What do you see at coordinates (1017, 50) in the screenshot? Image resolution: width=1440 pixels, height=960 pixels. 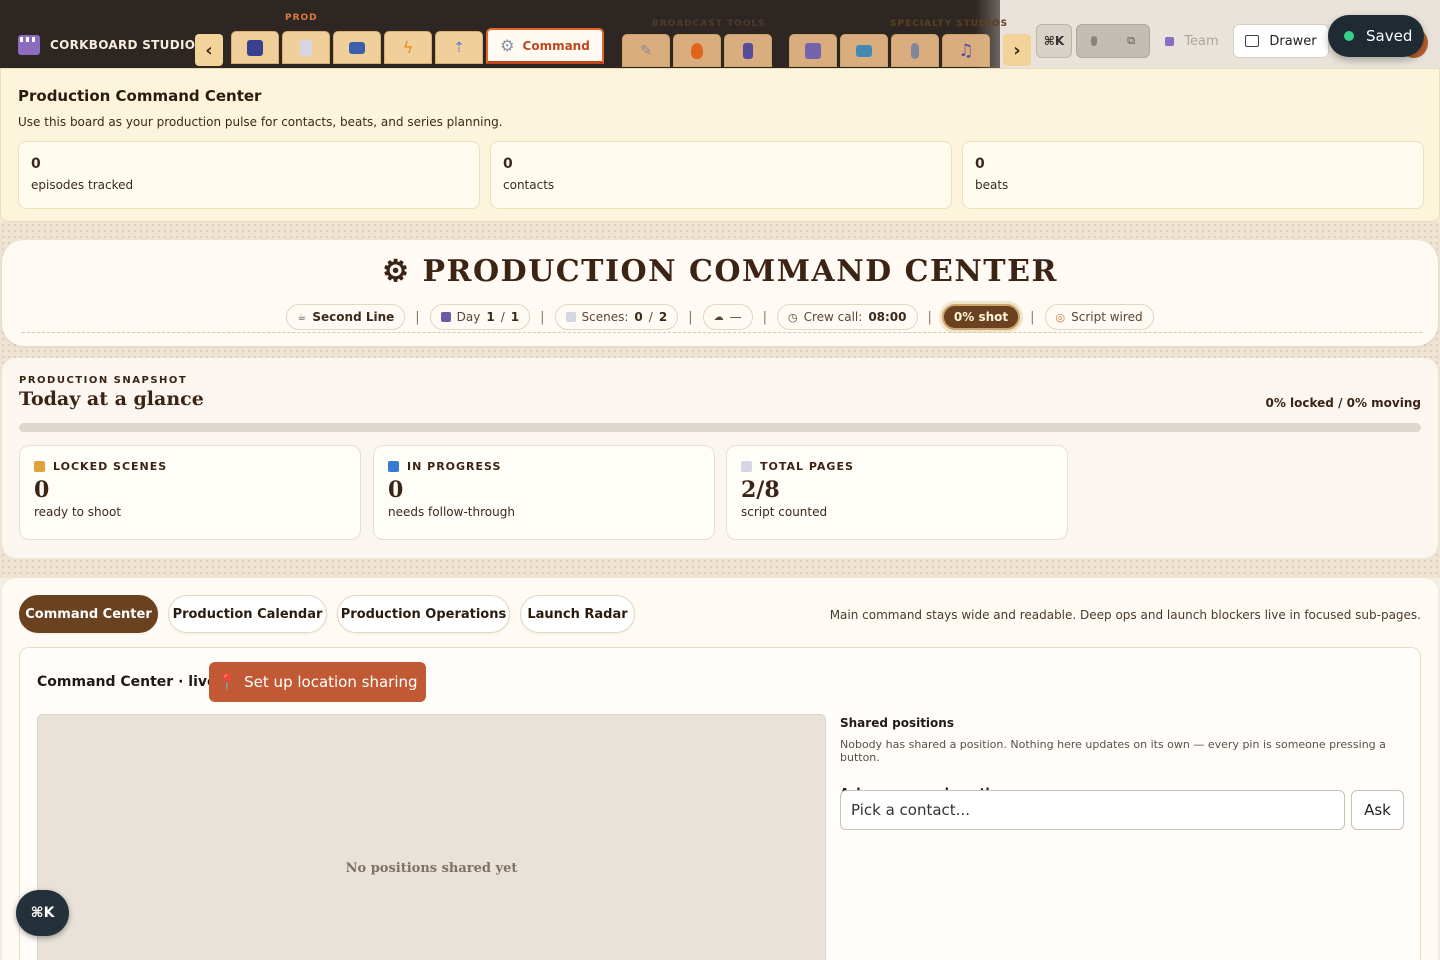 I see `tabs-next-button: ›` at bounding box center [1017, 50].